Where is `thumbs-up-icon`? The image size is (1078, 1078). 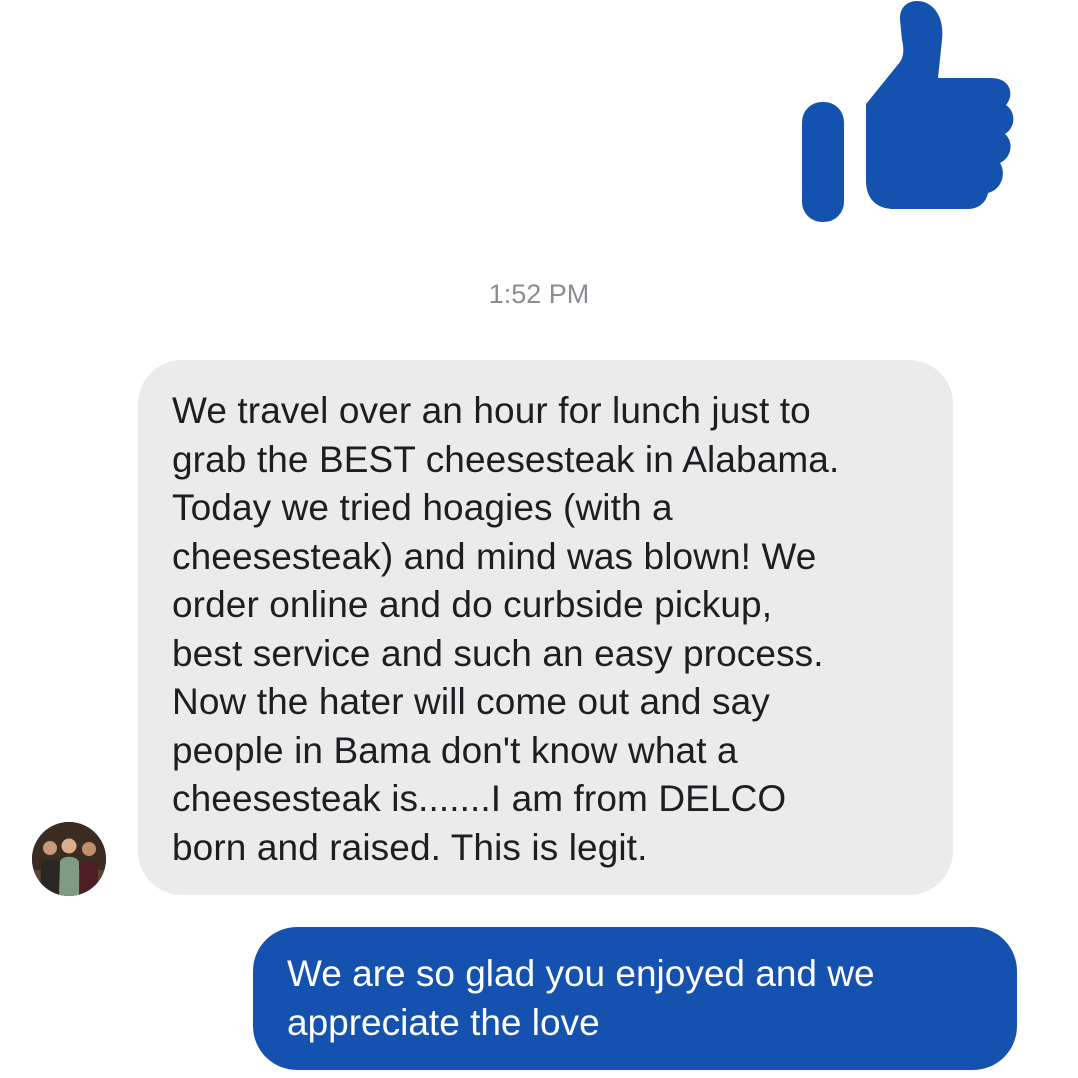 thumbs-up-icon is located at coordinates (906, 112).